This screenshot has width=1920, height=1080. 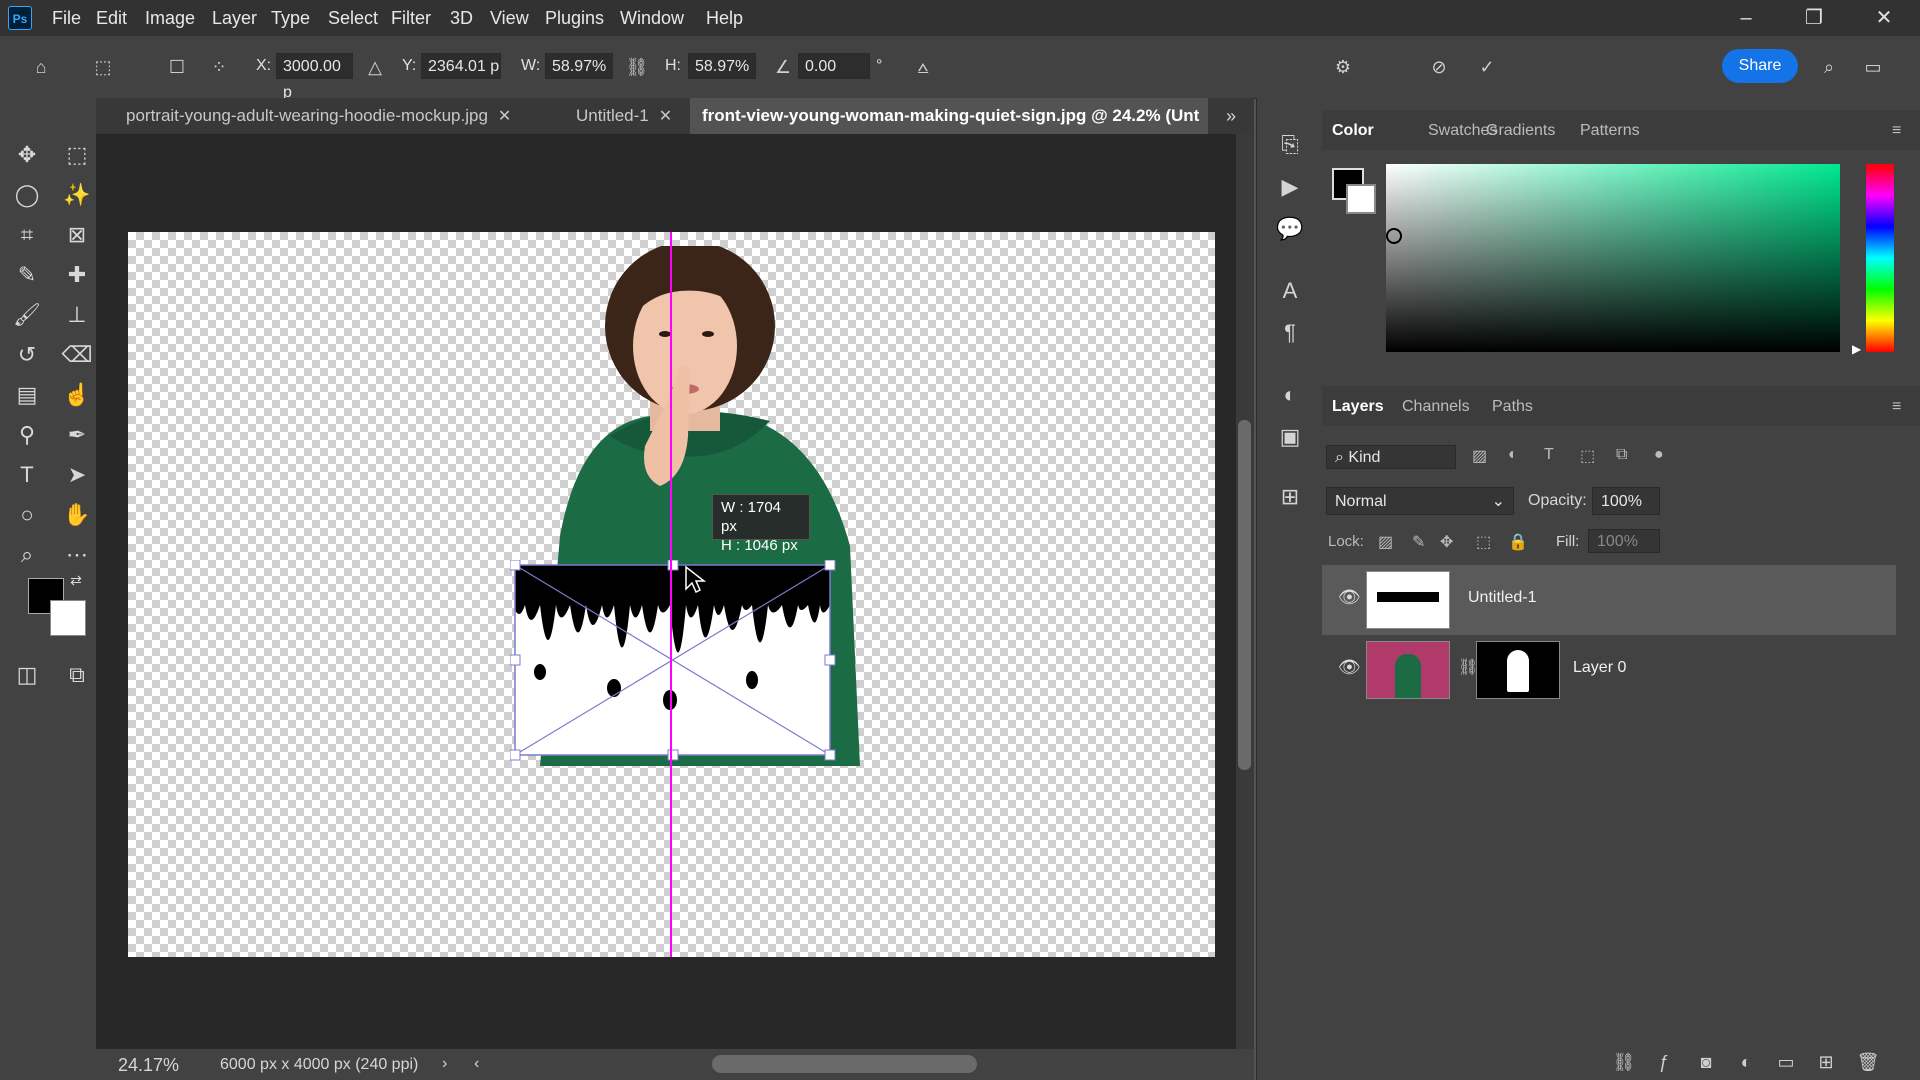 What do you see at coordinates (1621, 455) in the screenshot?
I see `filter-smart-object-icon: ⧉` at bounding box center [1621, 455].